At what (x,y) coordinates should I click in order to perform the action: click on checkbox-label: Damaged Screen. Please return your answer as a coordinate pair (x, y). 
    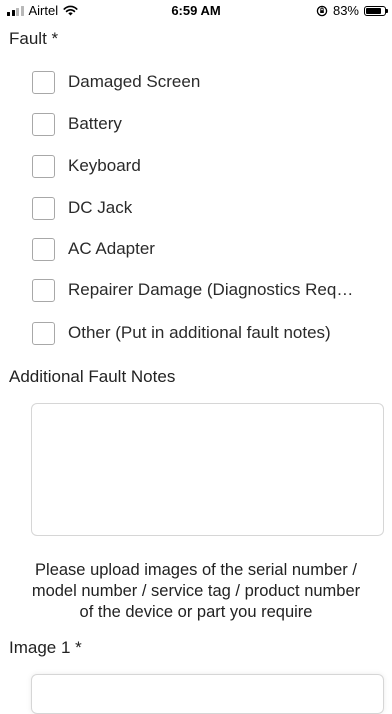
    Looking at the image, I should click on (134, 81).